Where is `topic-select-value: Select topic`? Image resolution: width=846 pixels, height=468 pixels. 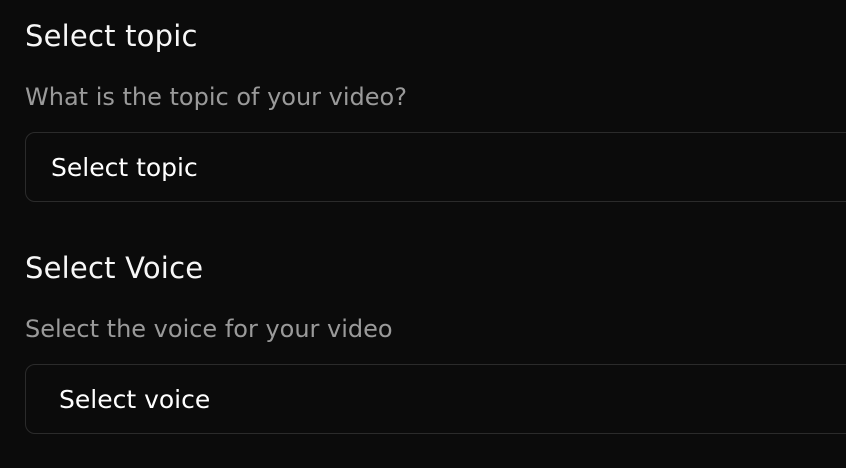
topic-select-value: Select topic is located at coordinates (124, 167).